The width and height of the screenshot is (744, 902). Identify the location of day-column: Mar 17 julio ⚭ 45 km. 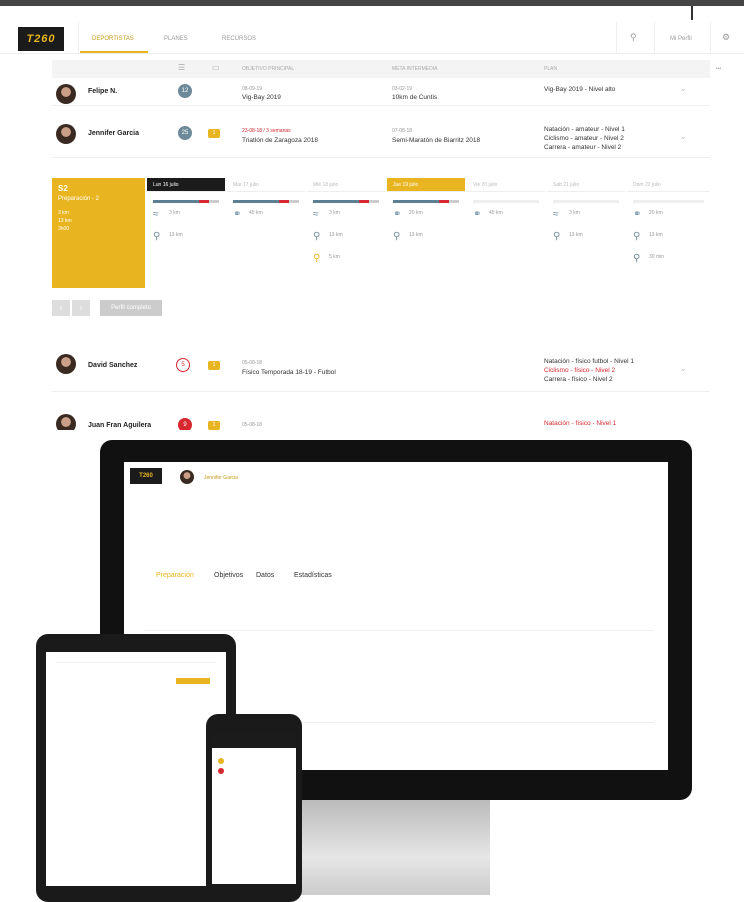
(266, 233).